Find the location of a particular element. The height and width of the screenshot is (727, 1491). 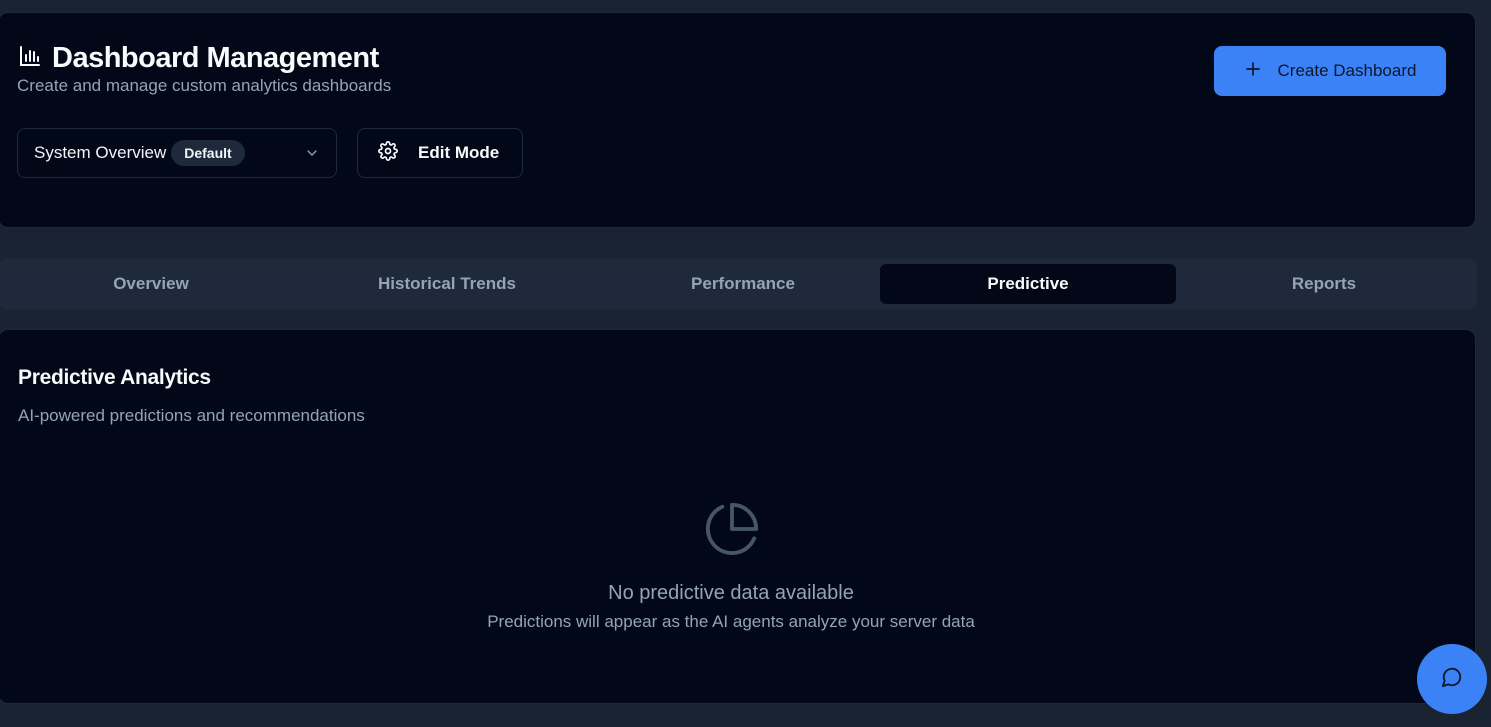

tab-historical-trends: Historical Trends is located at coordinates (447, 284).